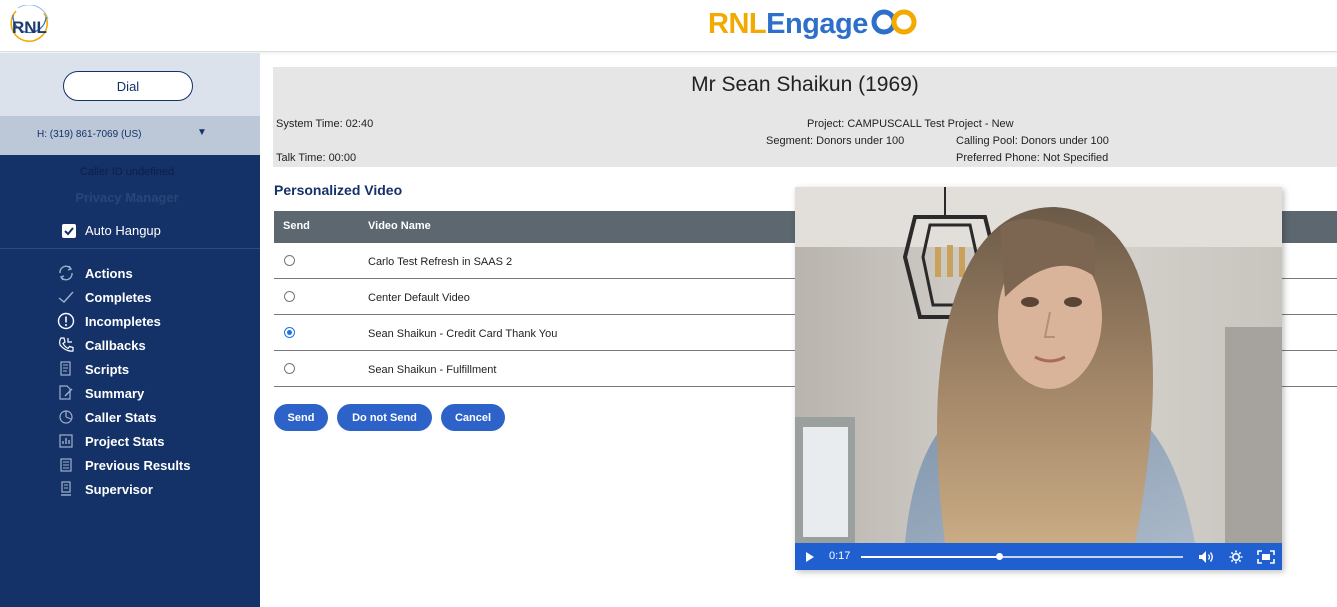  What do you see at coordinates (463, 334) in the screenshot?
I see `video-name: Sean Shaikun - Credit Card Thank You` at bounding box center [463, 334].